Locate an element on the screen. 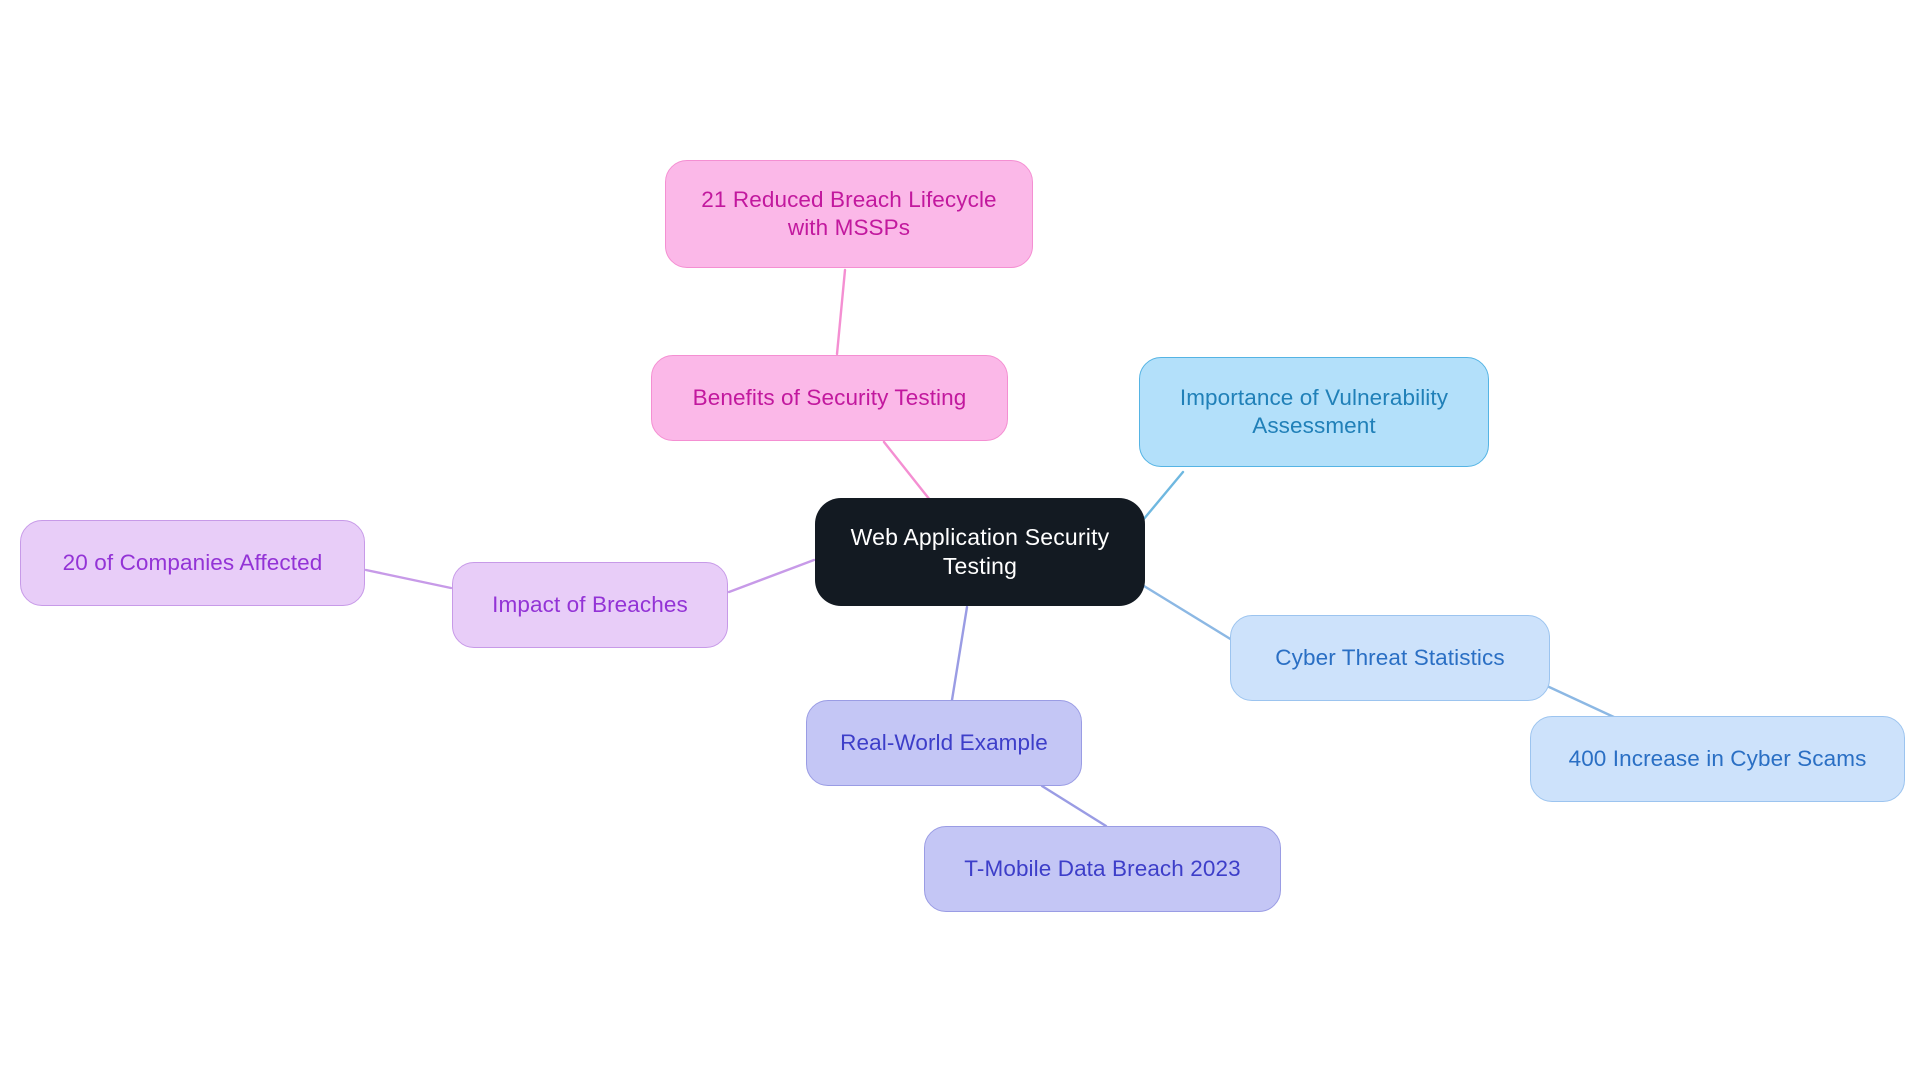 Image resolution: width=1920 pixels, height=1083 pixels. edge-impact-companies is located at coordinates (408, 579).